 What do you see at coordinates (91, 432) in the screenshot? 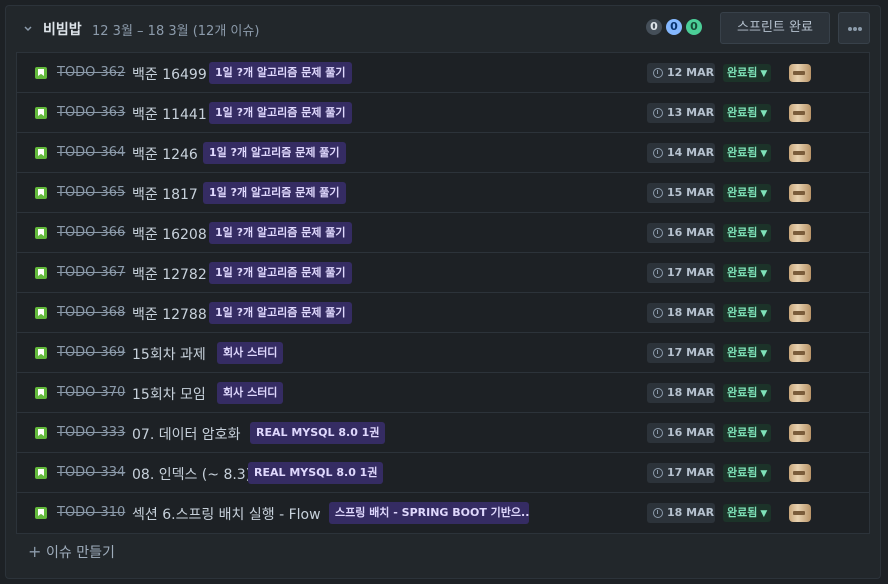
I see `issue-key: TODO-333` at bounding box center [91, 432].